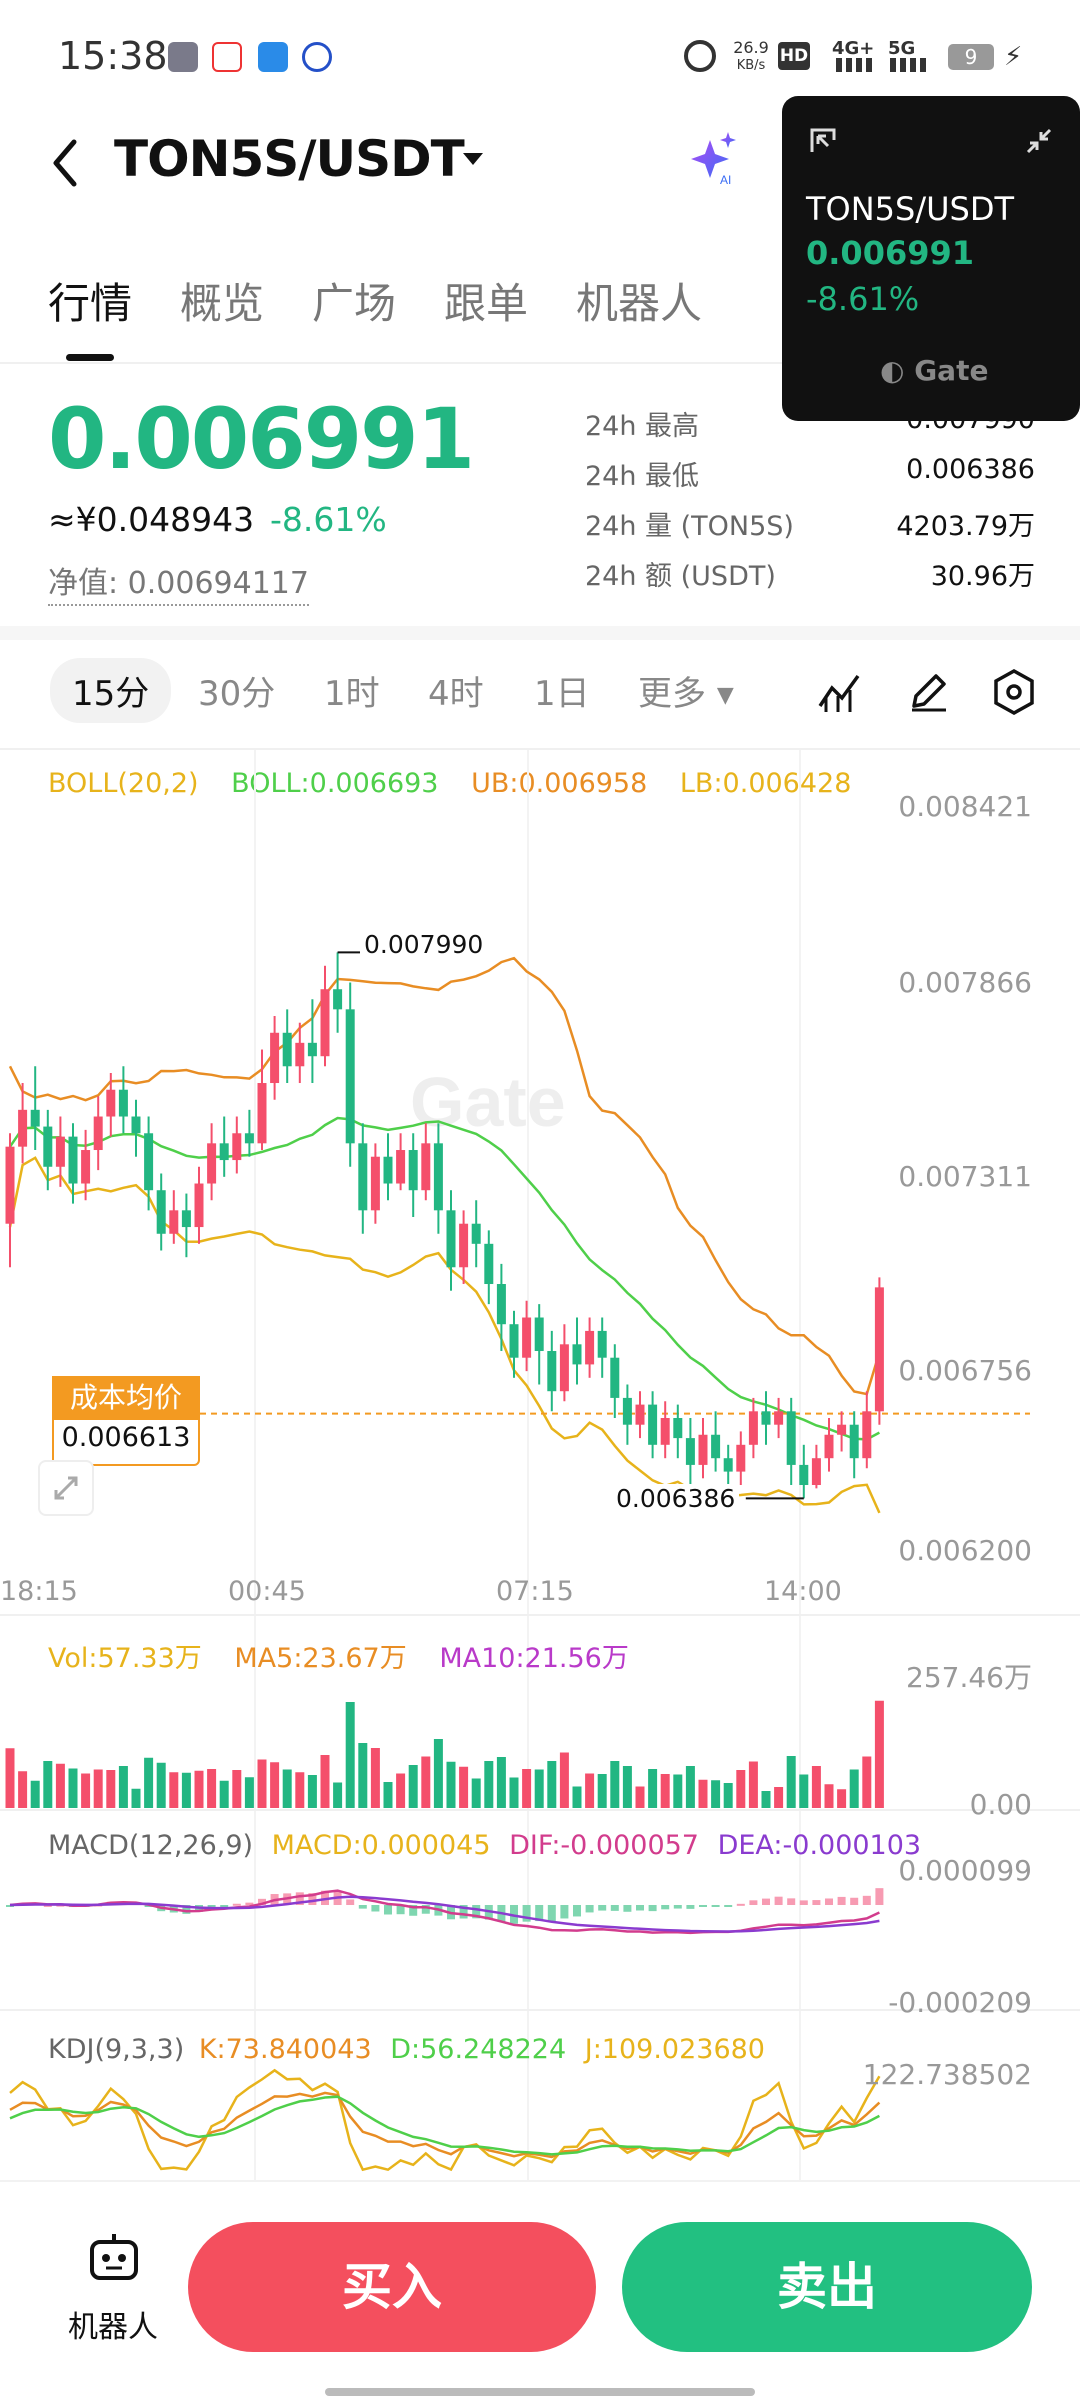 This screenshot has height=2400, width=1080. What do you see at coordinates (1039, 141) in the screenshot?
I see `collapse-icon` at bounding box center [1039, 141].